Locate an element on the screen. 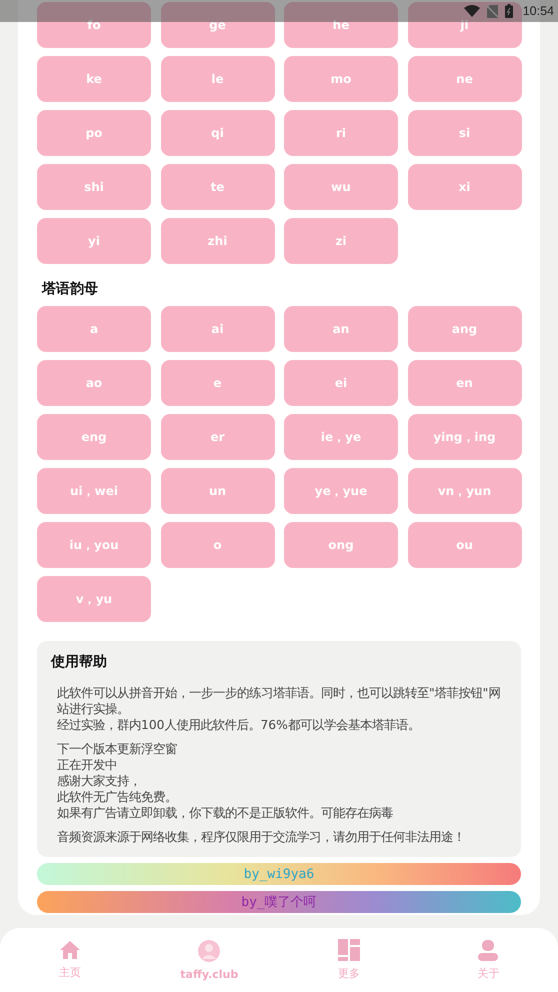  syllable-button: an is located at coordinates (341, 329).